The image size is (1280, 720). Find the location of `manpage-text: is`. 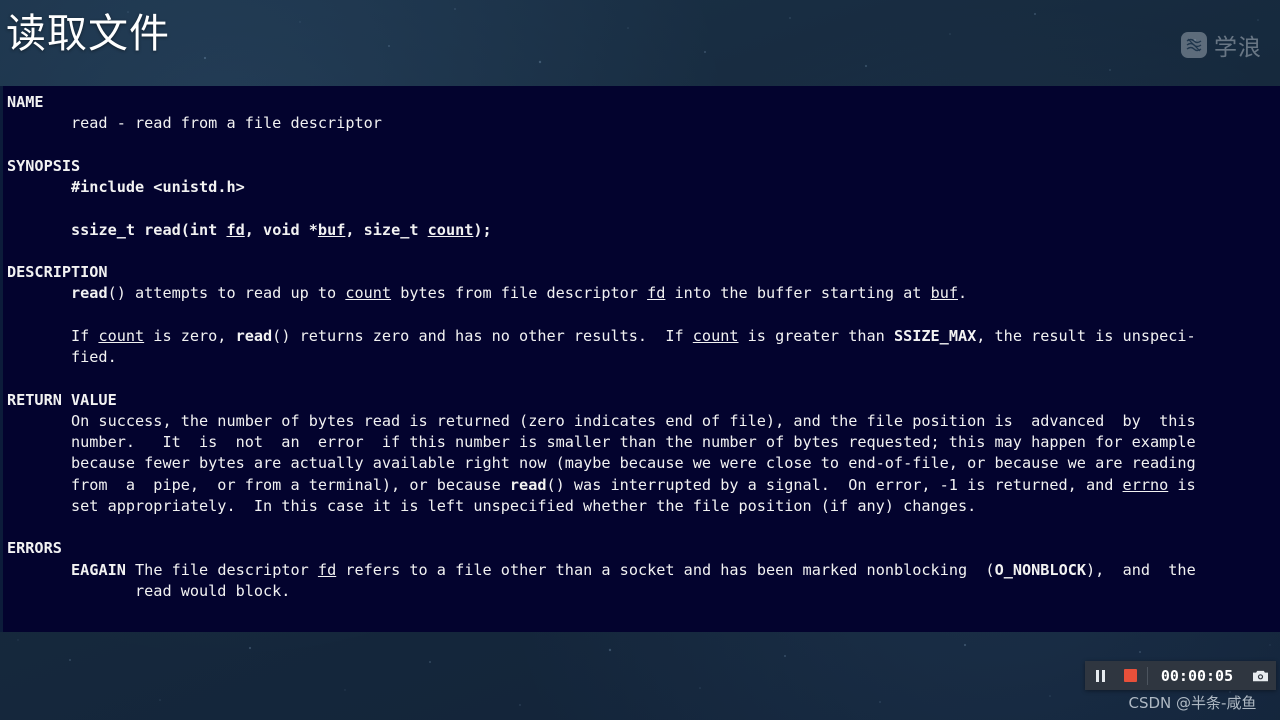

manpage-text: is is located at coordinates (1182, 484).